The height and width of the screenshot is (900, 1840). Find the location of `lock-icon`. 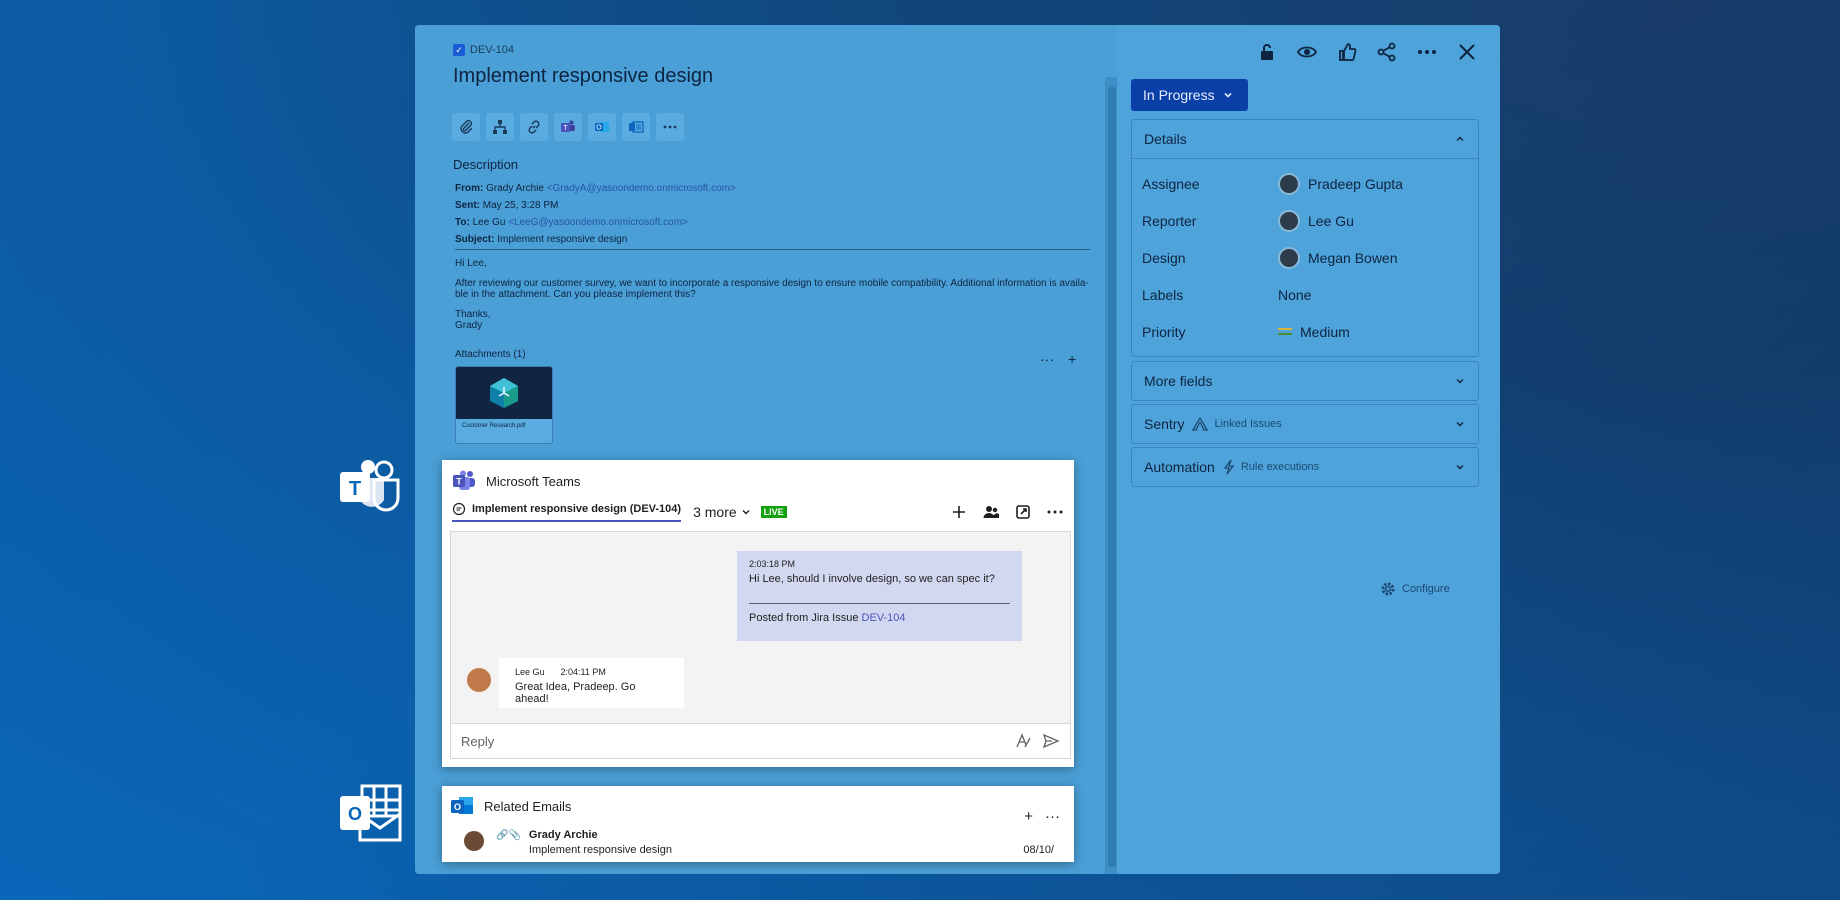

lock-icon is located at coordinates (1267, 52).